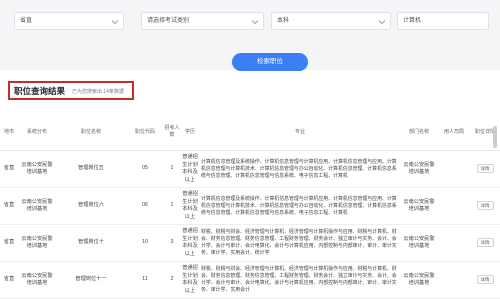 The height and width of the screenshot is (299, 500). Describe the element at coordinates (270, 62) in the screenshot. I see `search-button: 检索职位` at that location.